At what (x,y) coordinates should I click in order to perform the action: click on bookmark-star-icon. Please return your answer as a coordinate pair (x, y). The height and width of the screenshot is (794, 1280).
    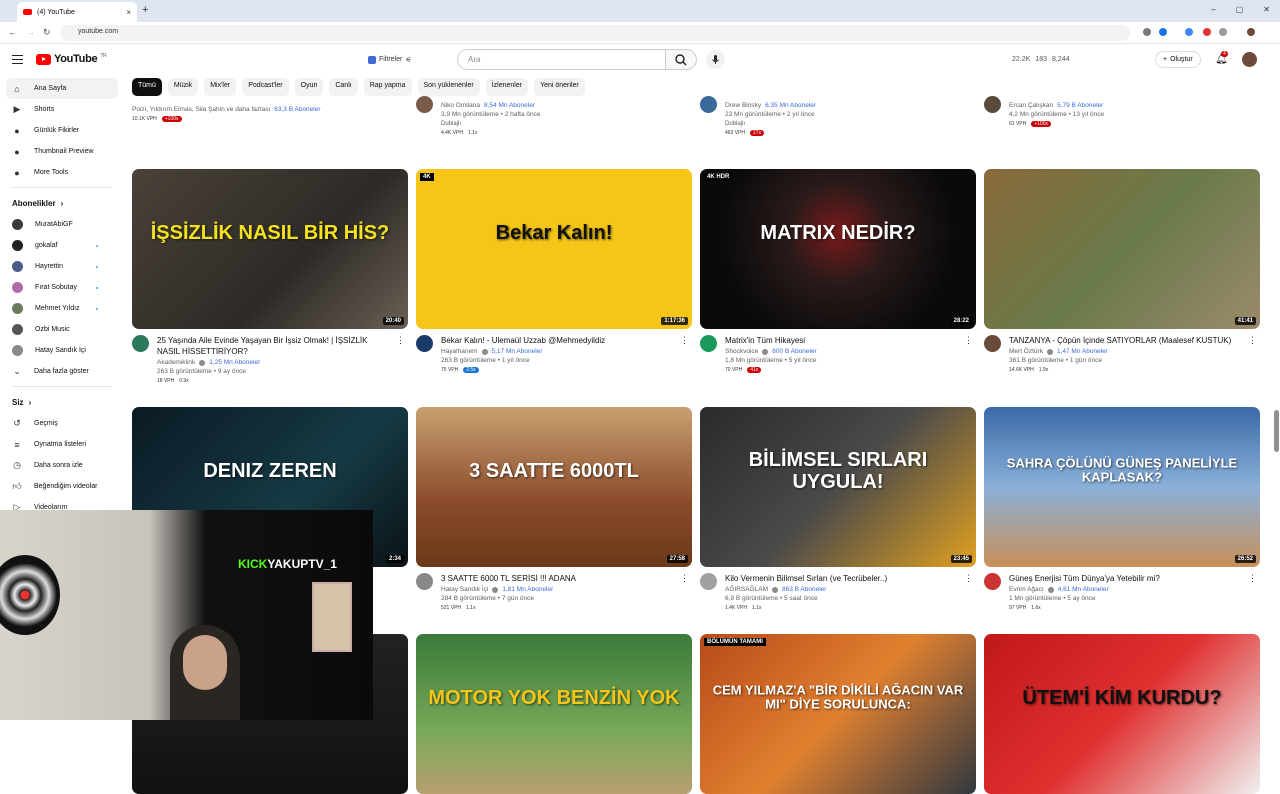
    Looking at the image, I should click on (1163, 32).